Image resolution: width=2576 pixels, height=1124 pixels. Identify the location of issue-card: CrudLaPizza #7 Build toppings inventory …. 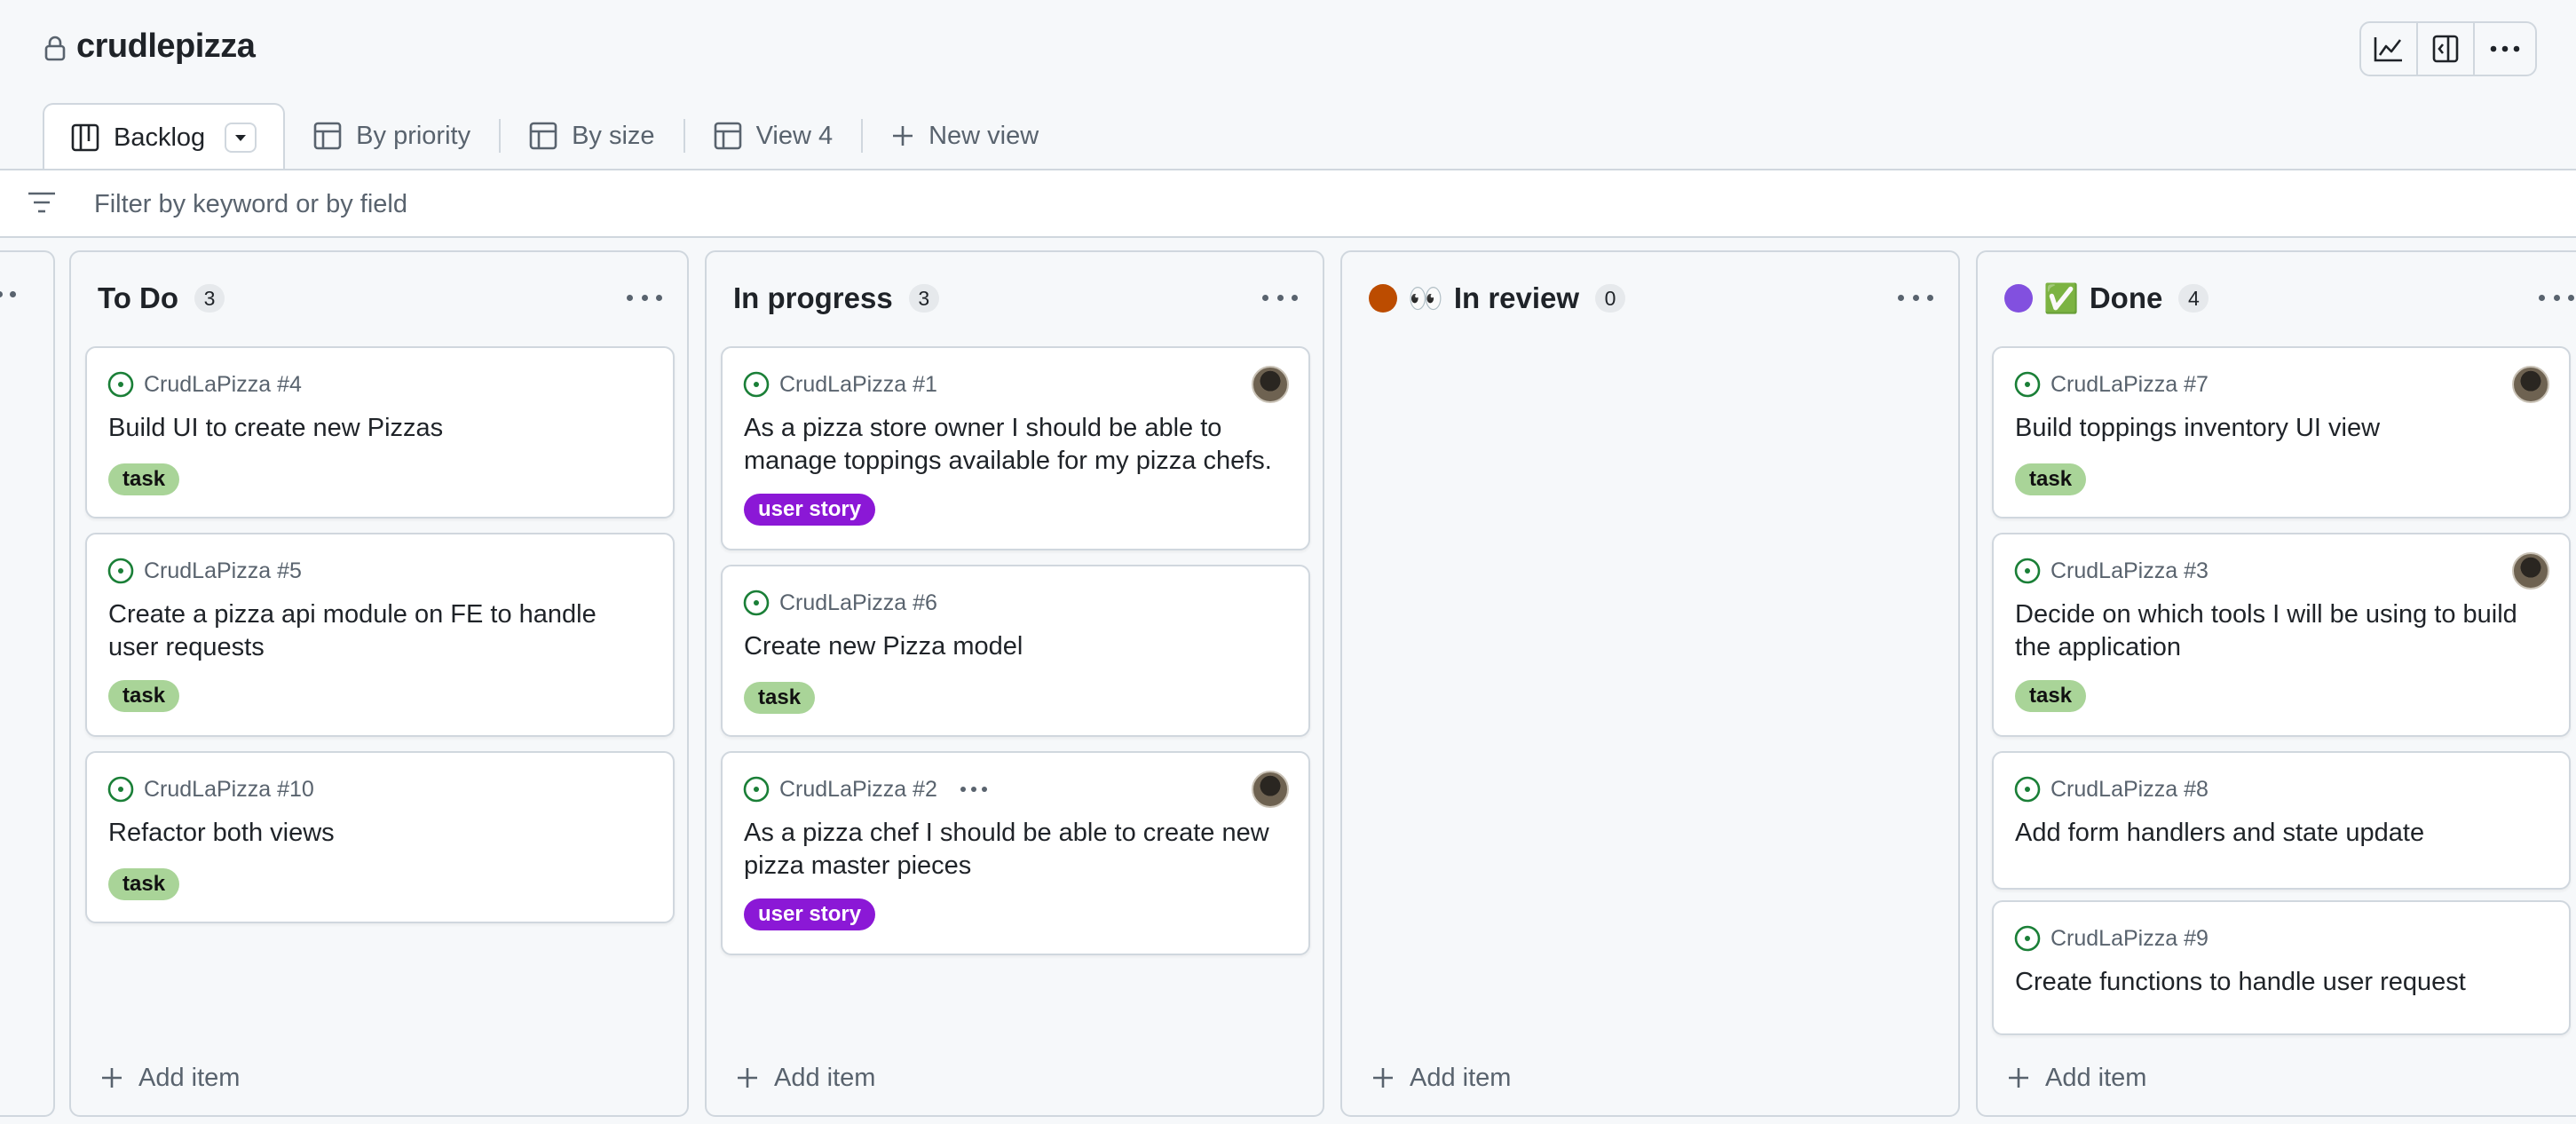
(2281, 432).